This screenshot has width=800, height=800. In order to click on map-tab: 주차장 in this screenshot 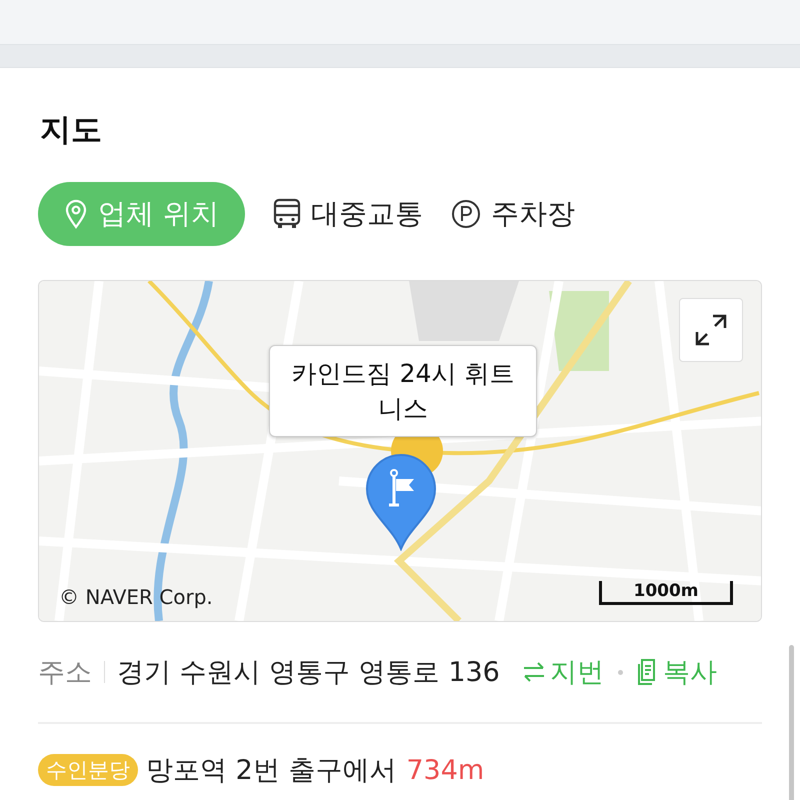, I will do `click(512, 214)`.